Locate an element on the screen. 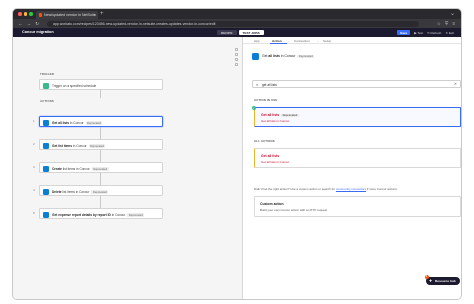 Image resolution: width=474 pixels, height=304 pixels. editor-tabs: App → Action → Connection → Setup is located at coordinates (352, 40).